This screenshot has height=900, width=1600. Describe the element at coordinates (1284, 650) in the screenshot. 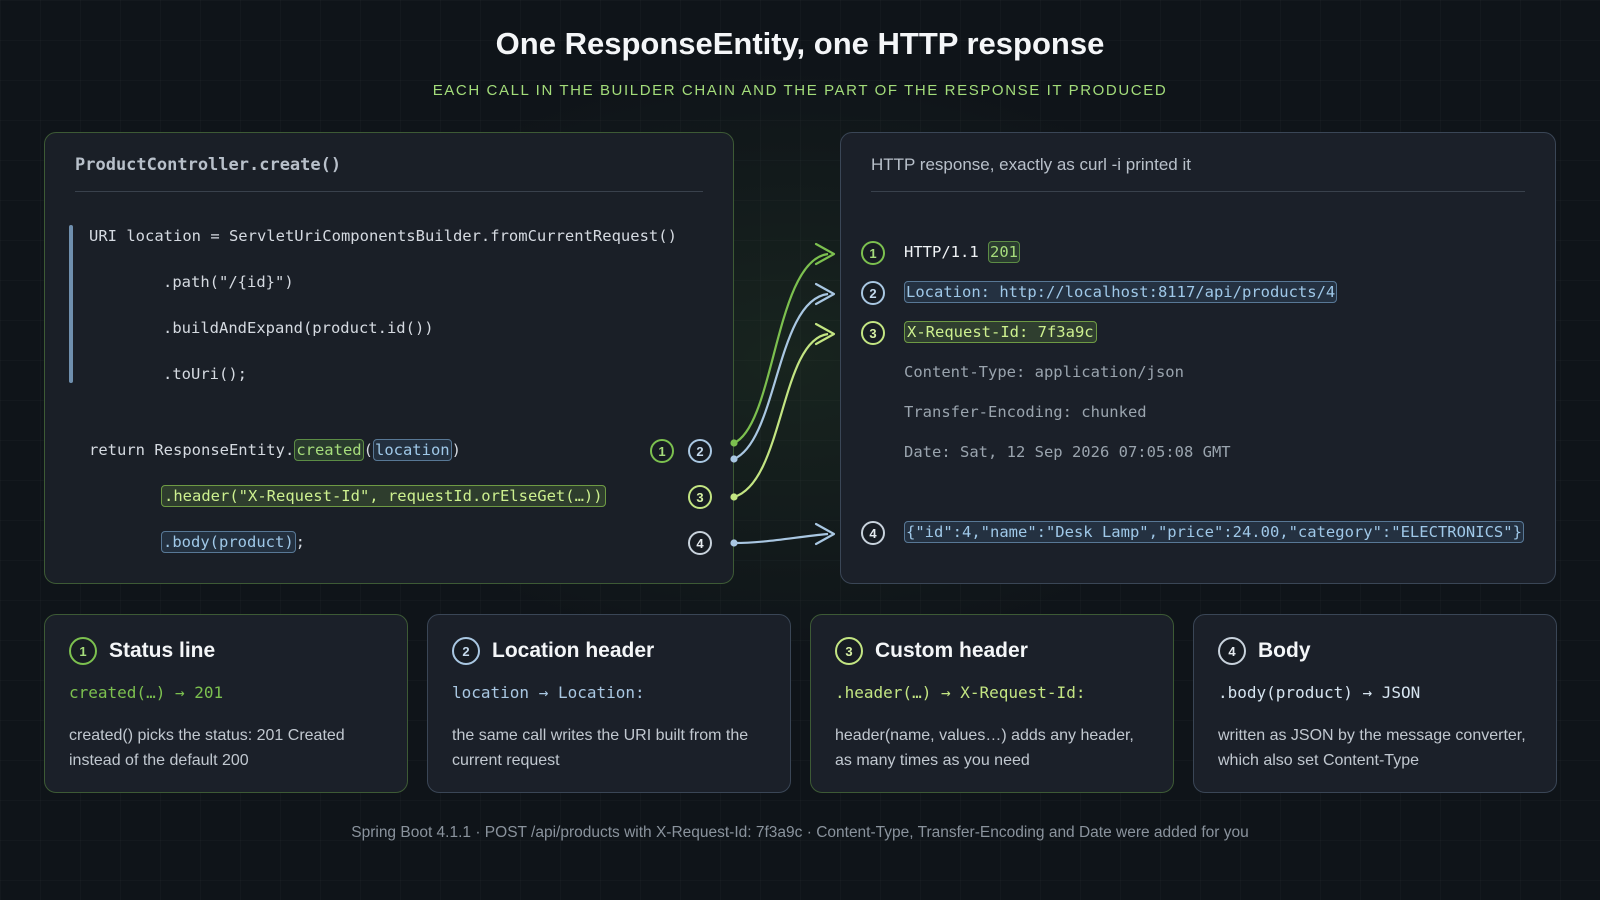

I see `card-4-title: Body` at that location.